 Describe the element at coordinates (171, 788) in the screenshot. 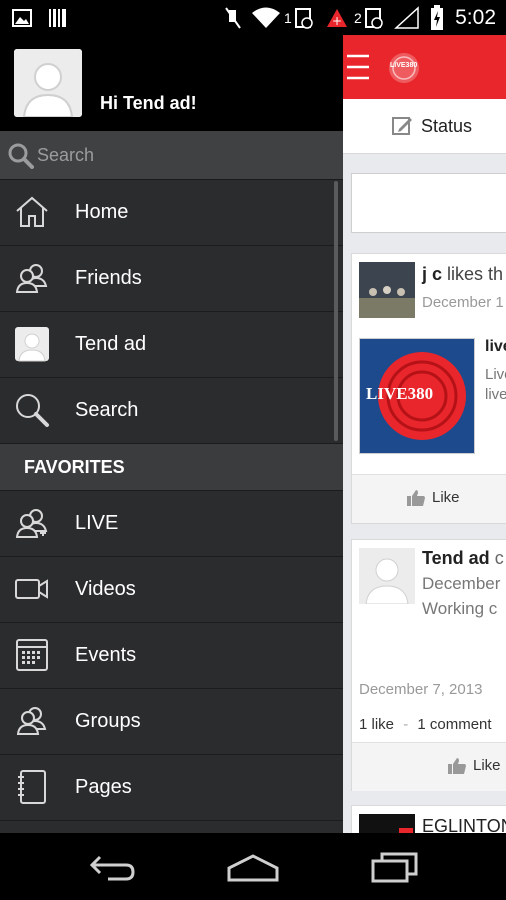

I see `nav-item-pages: Pages` at that location.